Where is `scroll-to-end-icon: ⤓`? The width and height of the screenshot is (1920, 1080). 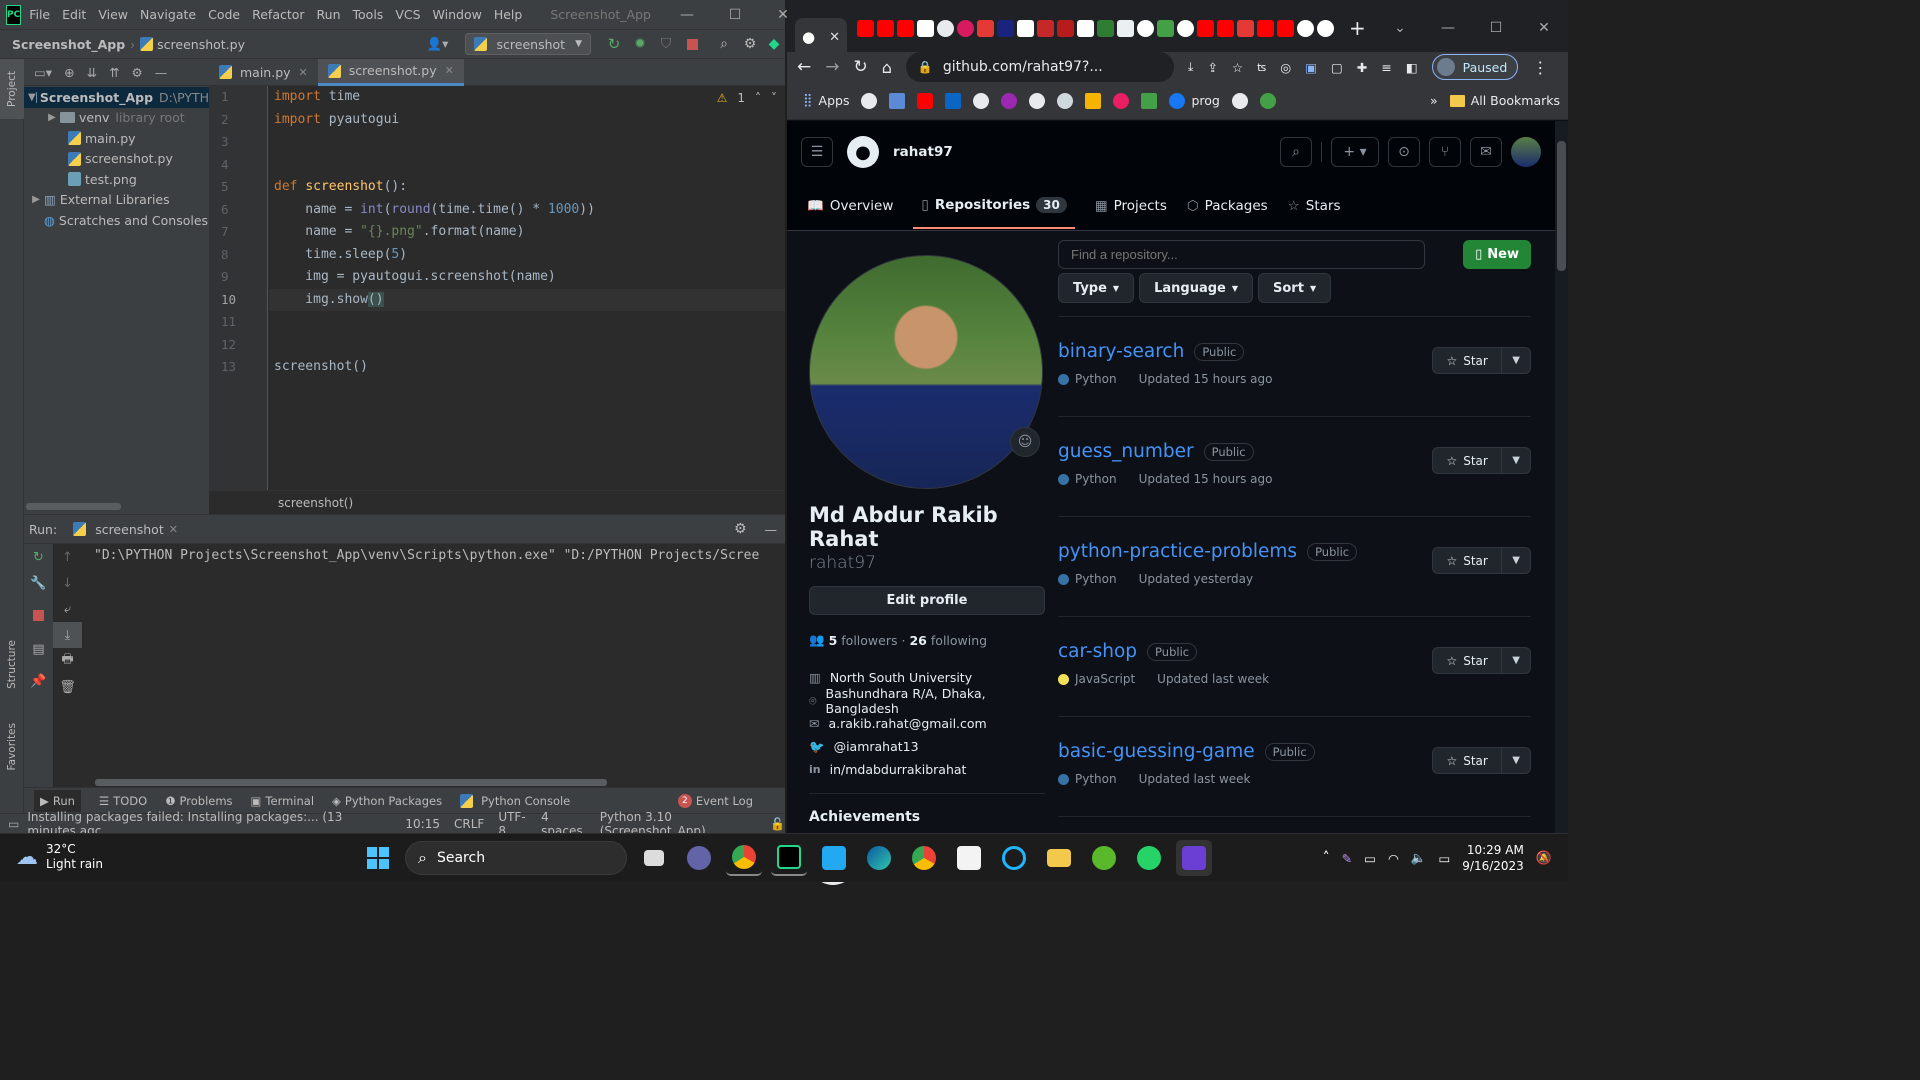 scroll-to-end-icon: ⤓ is located at coordinates (67, 635).